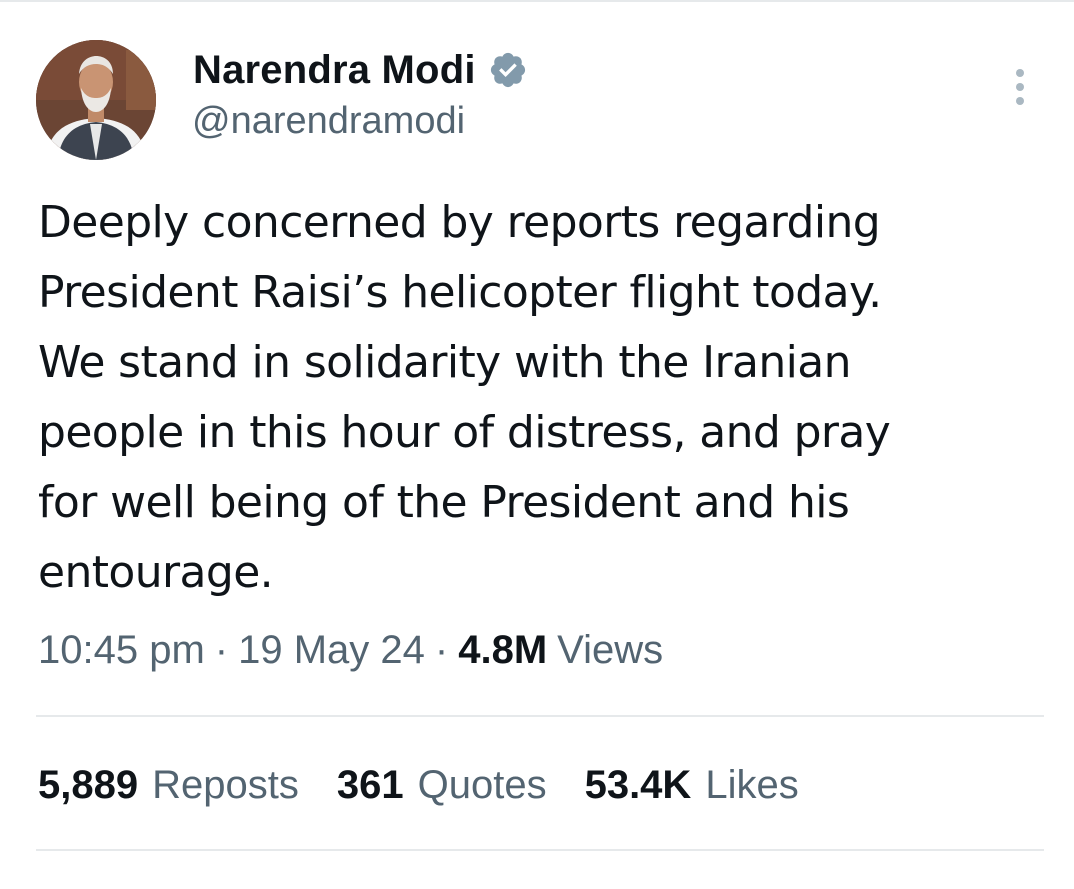 Image resolution: width=1074 pixels, height=889 pixels. I want to click on more-options-button, so click(1020, 88).